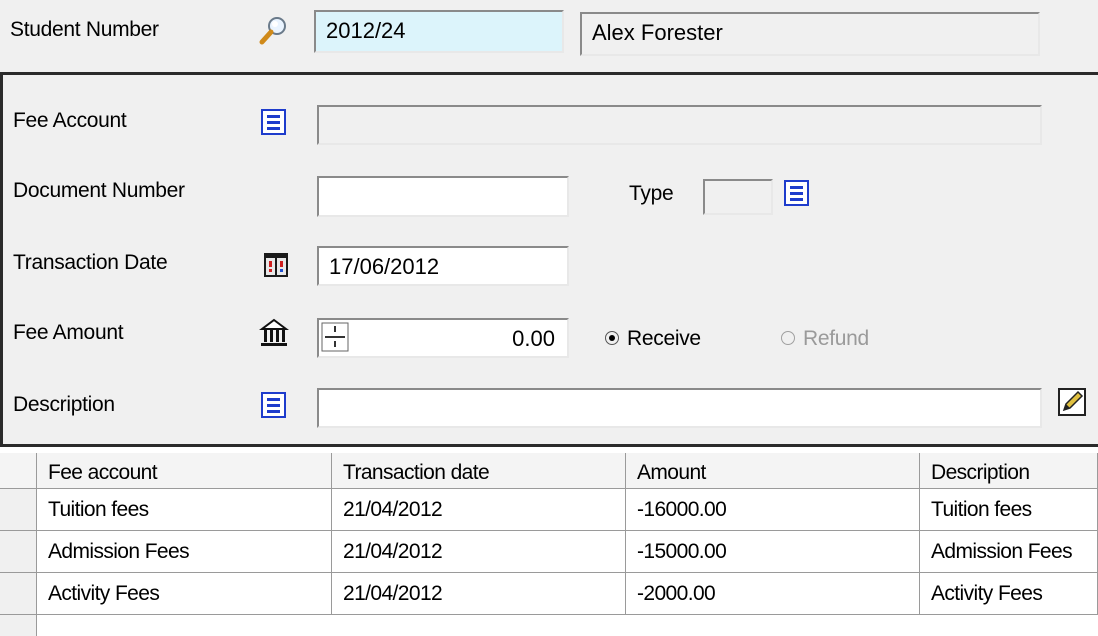  I want to click on type-label: Type, so click(651, 193).